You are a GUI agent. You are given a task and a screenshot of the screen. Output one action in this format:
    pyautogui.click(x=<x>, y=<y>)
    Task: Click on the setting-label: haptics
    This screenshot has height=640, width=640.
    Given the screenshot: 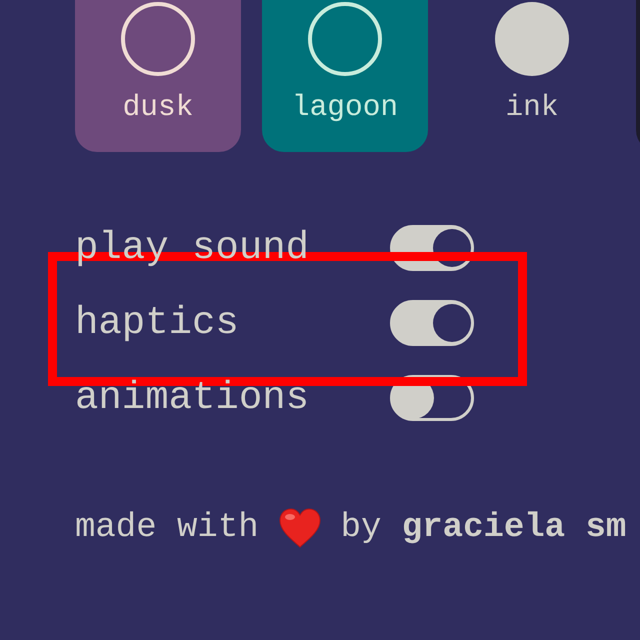 What is the action you would take?
    pyautogui.click(x=157, y=322)
    